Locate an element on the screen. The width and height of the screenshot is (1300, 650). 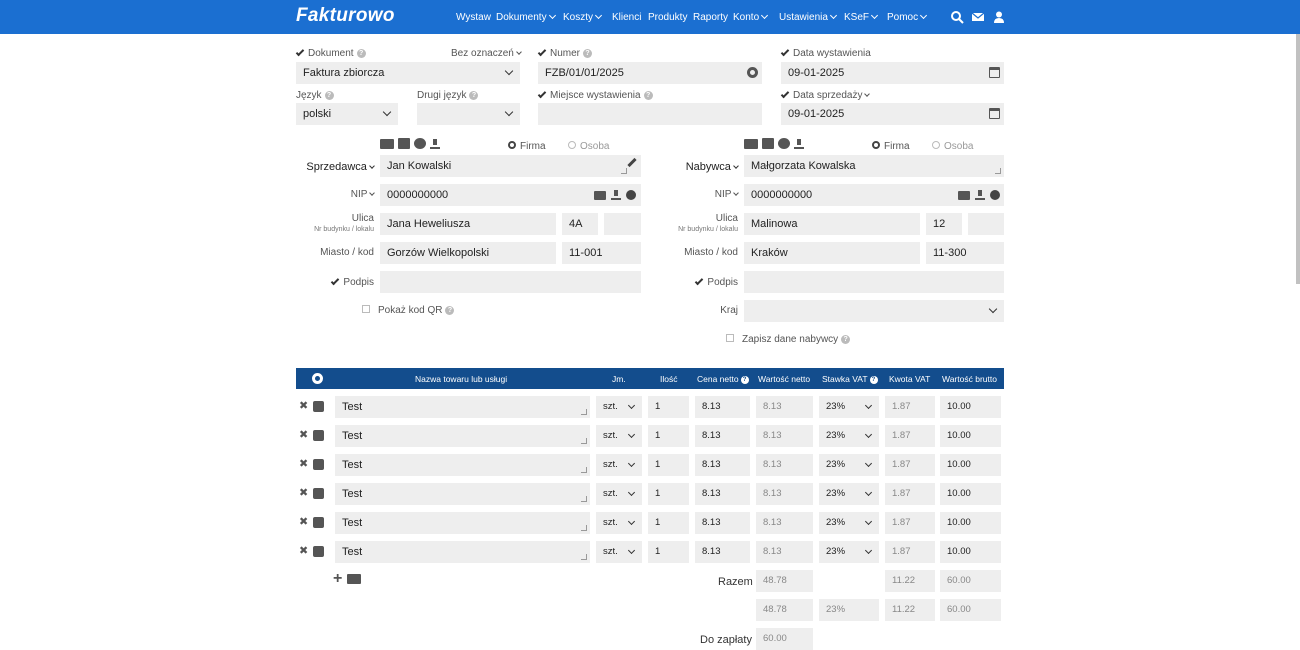
nav-item-konto: Konto is located at coordinates (751, 17).